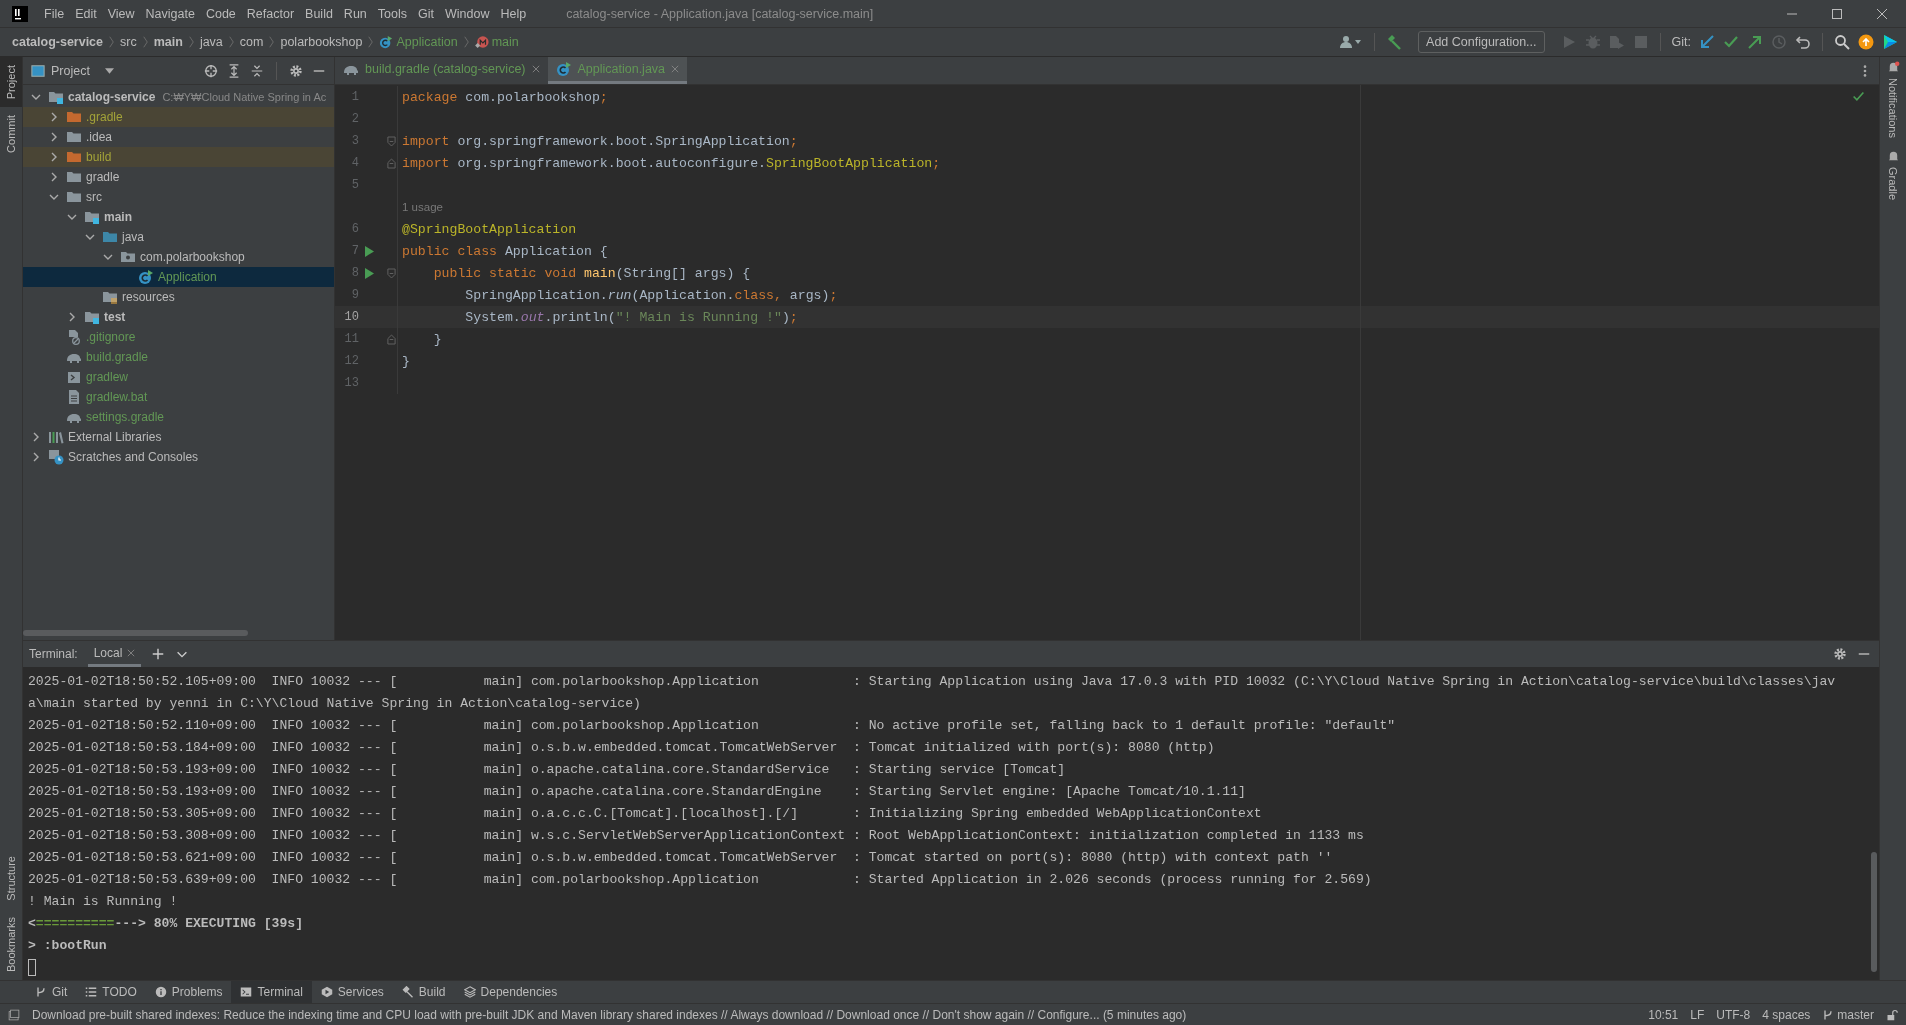 This screenshot has width=1906, height=1025. I want to click on locate-icon, so click(211, 70).